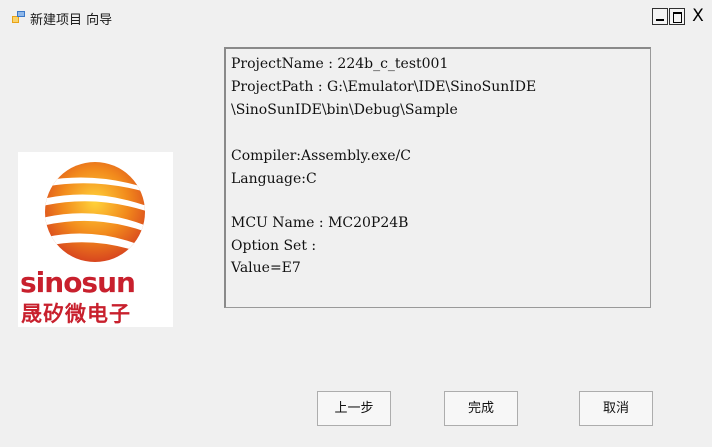 This screenshot has width=712, height=447. I want to click on sun-logo-icon, so click(95, 212).